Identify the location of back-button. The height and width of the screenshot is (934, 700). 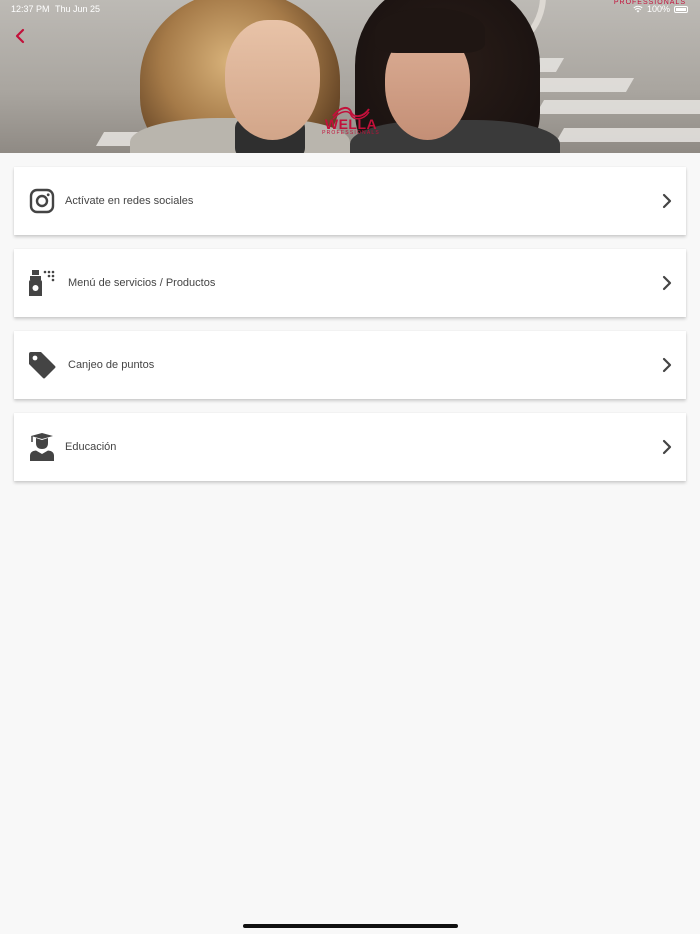
(20, 36).